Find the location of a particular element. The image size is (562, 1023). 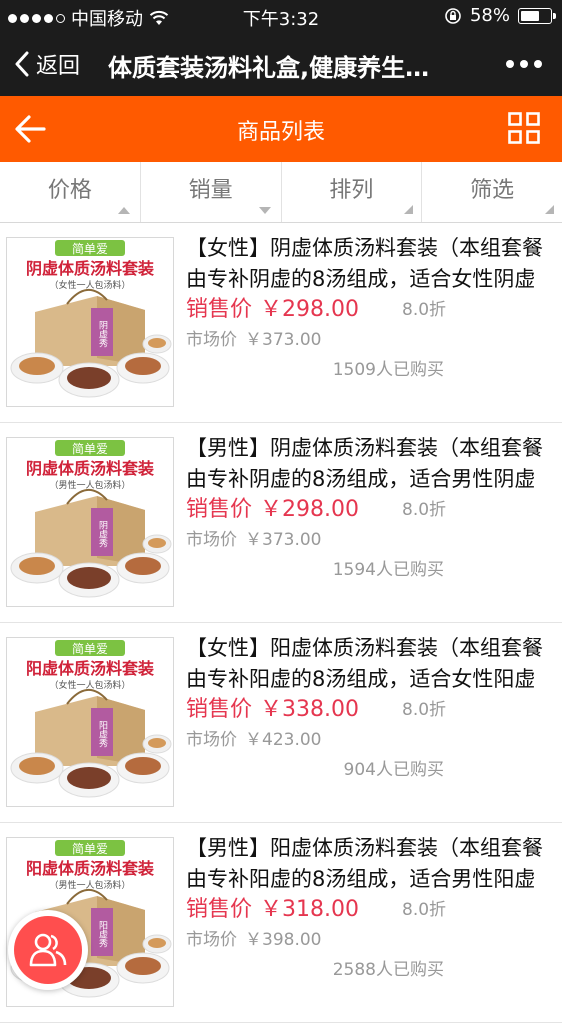

list-header: 商品列表 is located at coordinates (281, 129).